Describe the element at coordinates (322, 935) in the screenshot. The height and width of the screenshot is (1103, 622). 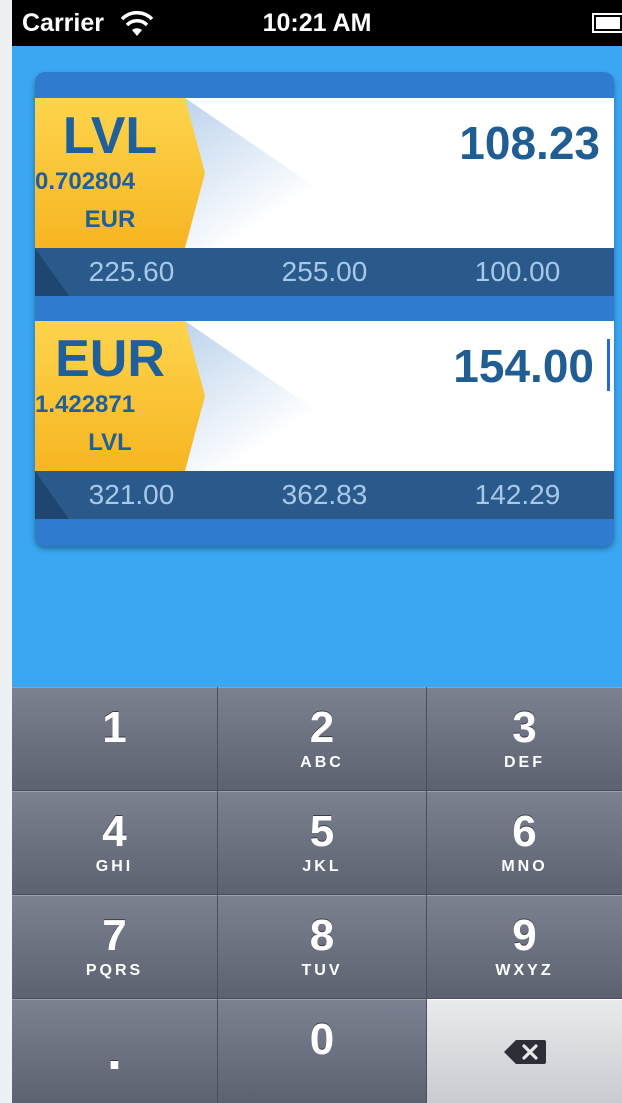
I see `key-digit: 8` at that location.